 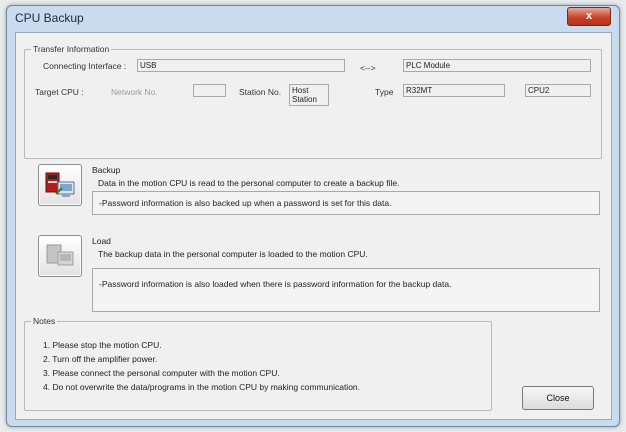 I want to click on backup-icon, so click(x=60, y=184).